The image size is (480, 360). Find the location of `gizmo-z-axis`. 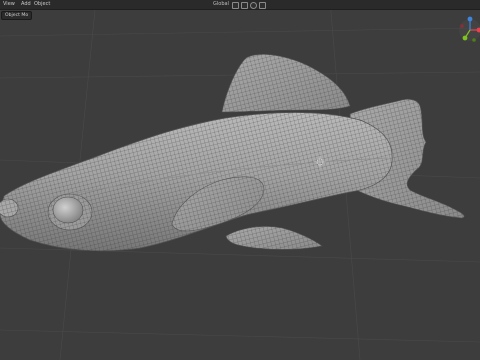

gizmo-z-axis is located at coordinates (470, 19).